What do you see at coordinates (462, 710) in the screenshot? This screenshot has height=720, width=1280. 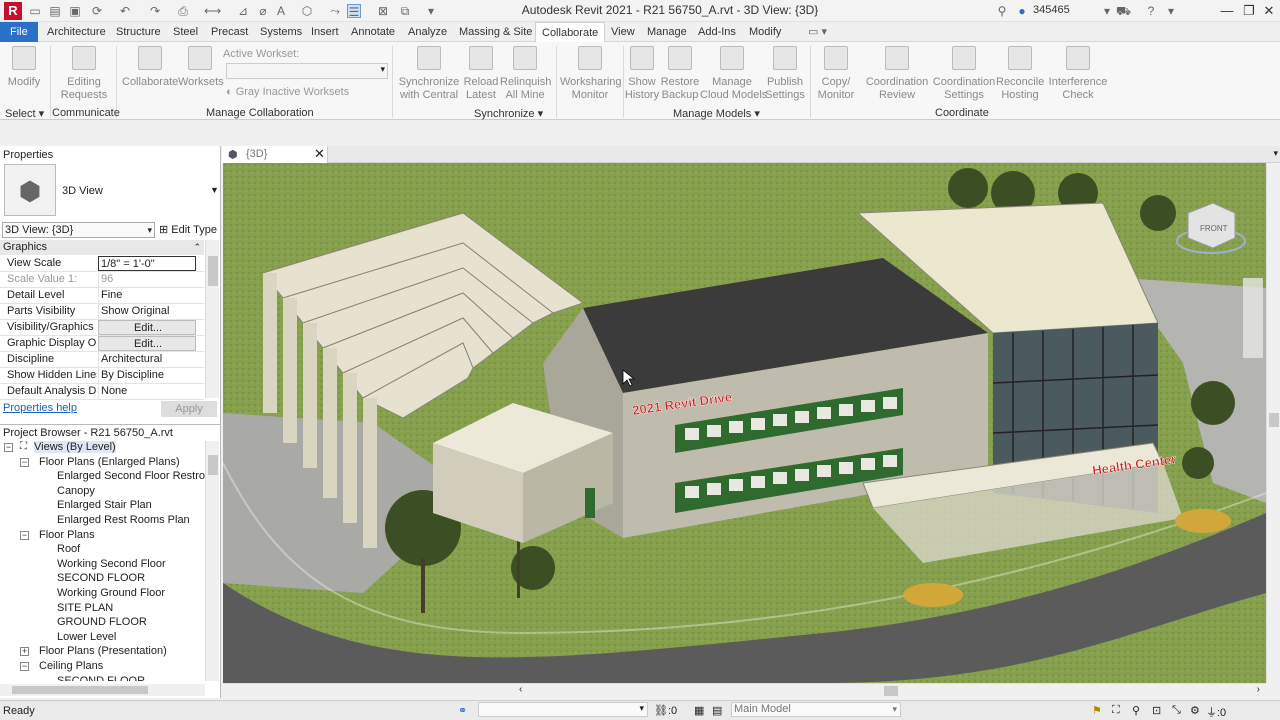 I see `worksets-status-icon: ⚭` at bounding box center [462, 710].